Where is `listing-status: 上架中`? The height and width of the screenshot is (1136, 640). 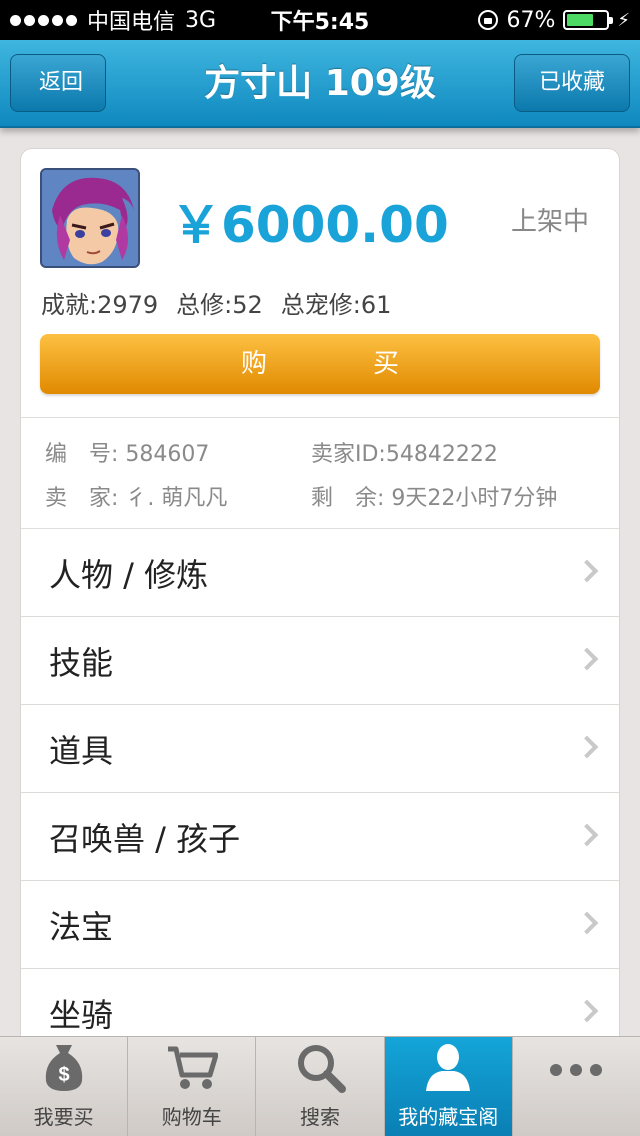
listing-status: 上架中 is located at coordinates (549, 222).